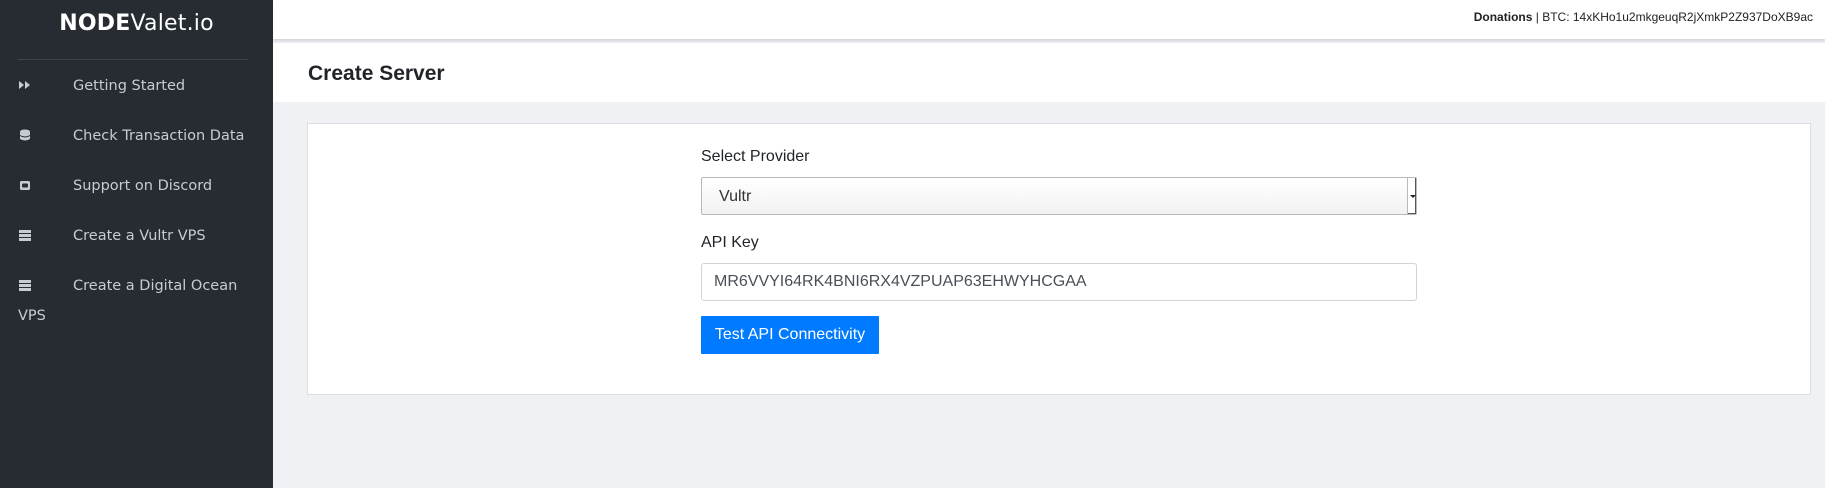  Describe the element at coordinates (172, 23) in the screenshot. I see `brand-name-rest: Valet.io` at that location.